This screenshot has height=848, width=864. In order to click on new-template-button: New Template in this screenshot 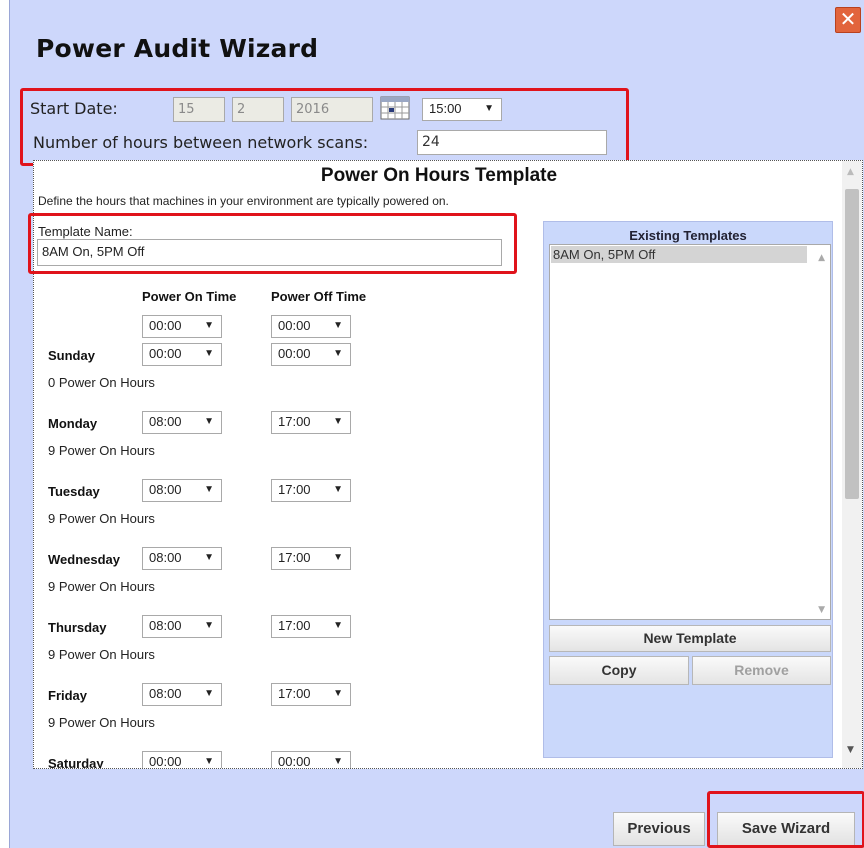, I will do `click(690, 638)`.